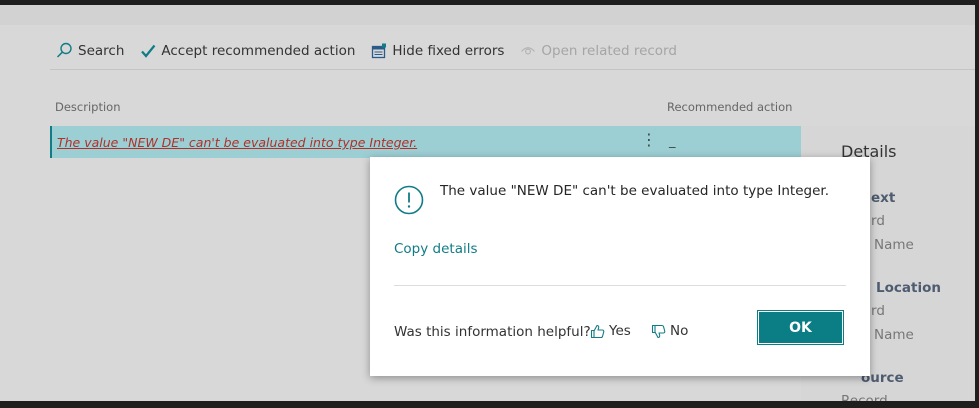  Describe the element at coordinates (649, 140) in the screenshot. I see `more-options-icon: ⋮` at that location.